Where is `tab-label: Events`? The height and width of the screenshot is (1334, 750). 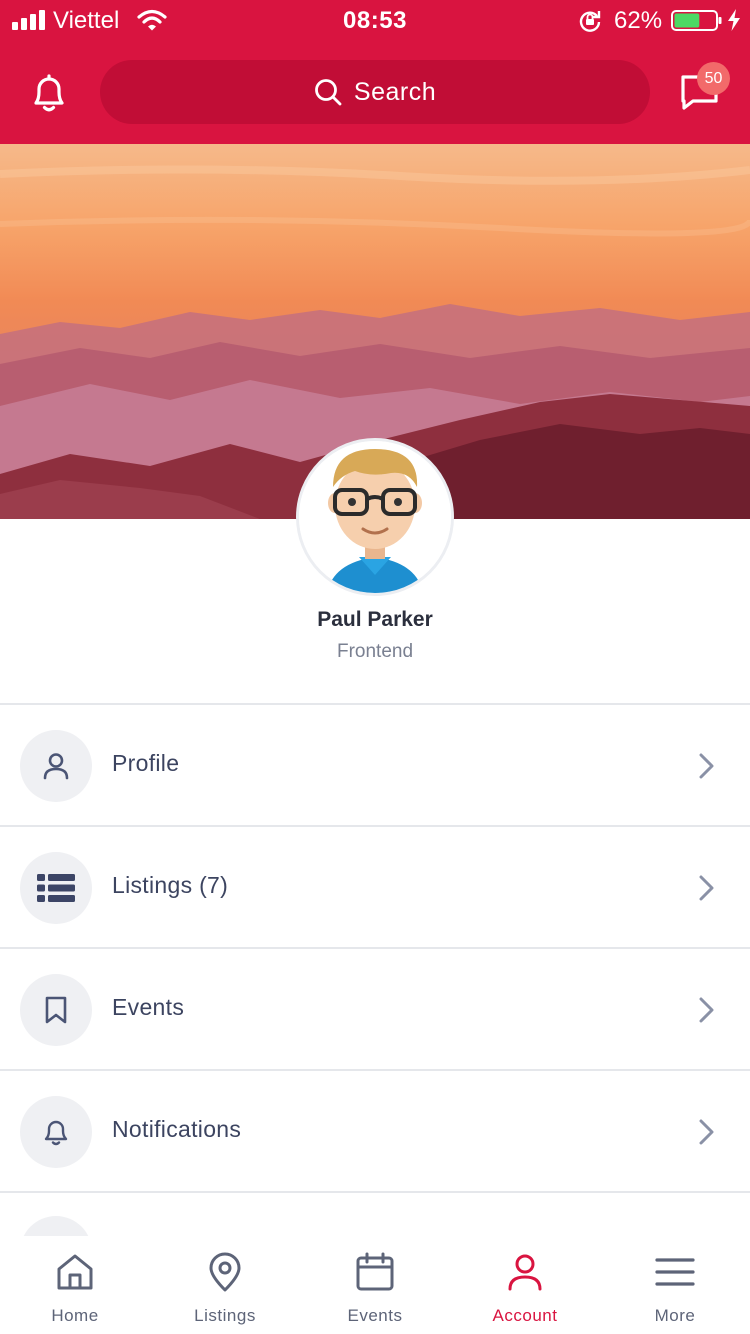
tab-label: Events is located at coordinates (375, 1315).